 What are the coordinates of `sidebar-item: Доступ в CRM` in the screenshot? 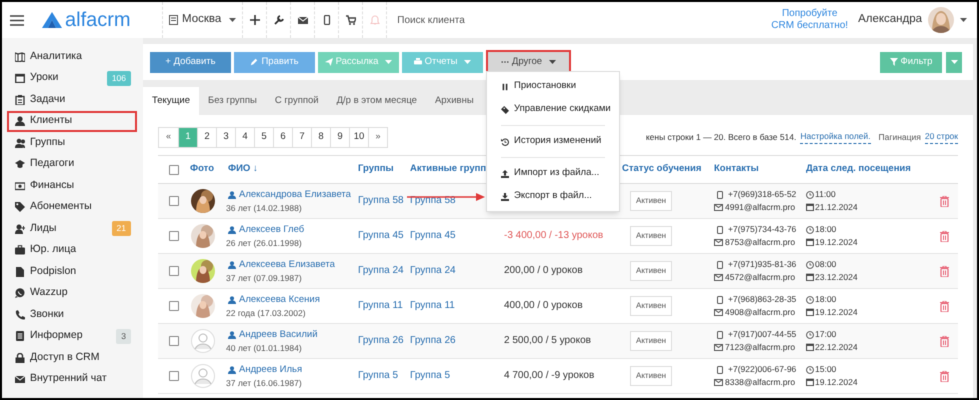 It's located at (72, 357).